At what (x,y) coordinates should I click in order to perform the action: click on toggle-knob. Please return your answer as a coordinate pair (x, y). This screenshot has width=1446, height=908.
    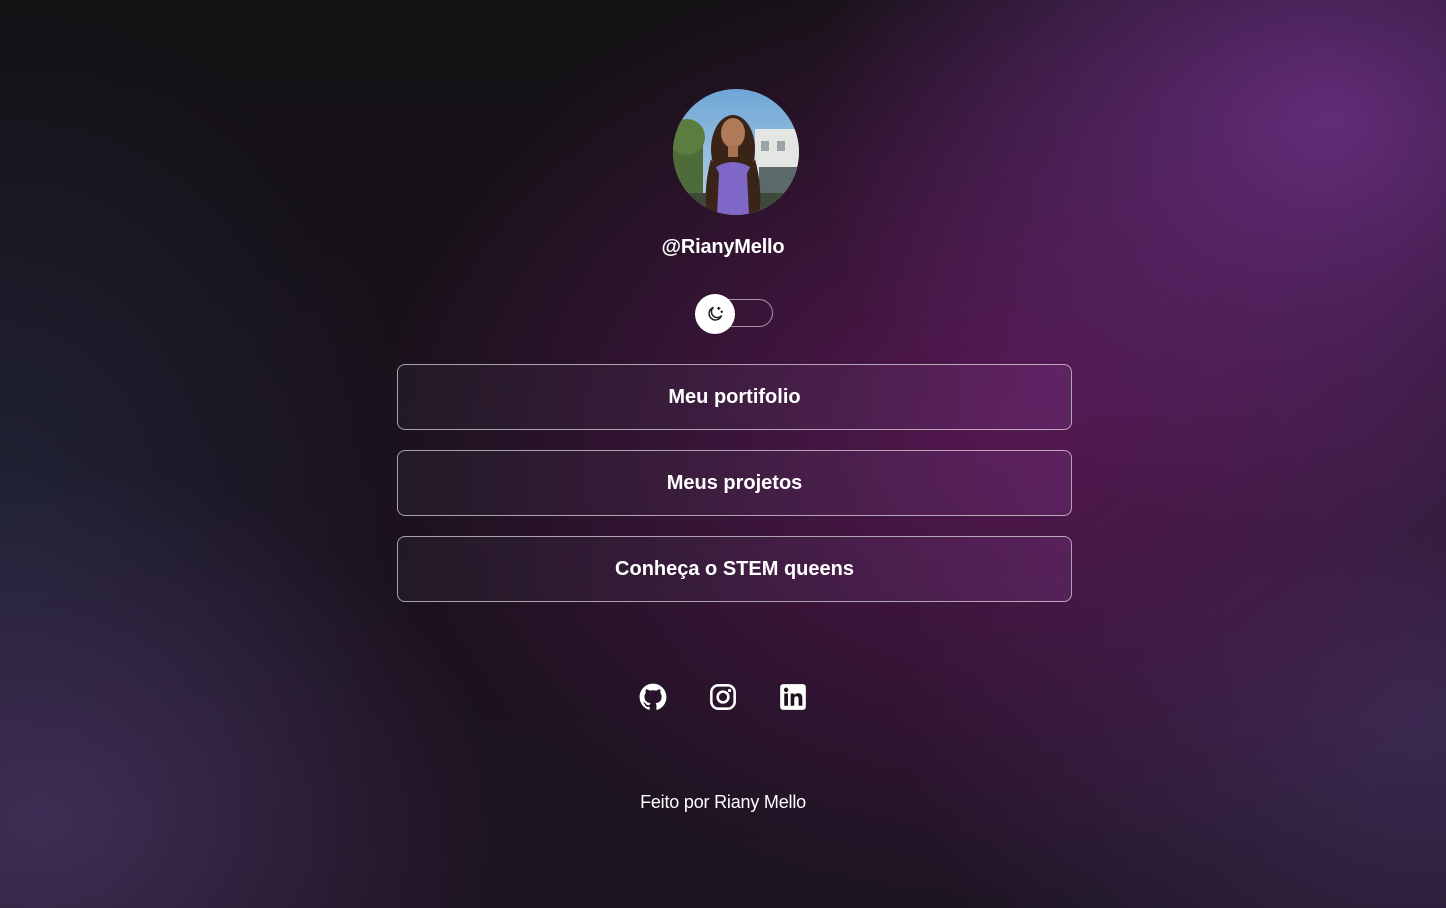
    Looking at the image, I should click on (715, 314).